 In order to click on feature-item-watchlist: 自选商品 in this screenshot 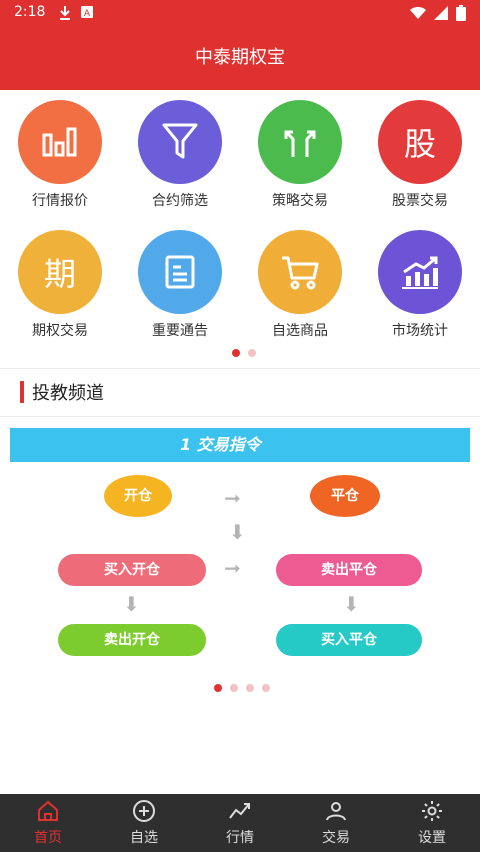, I will do `click(300, 285)`.